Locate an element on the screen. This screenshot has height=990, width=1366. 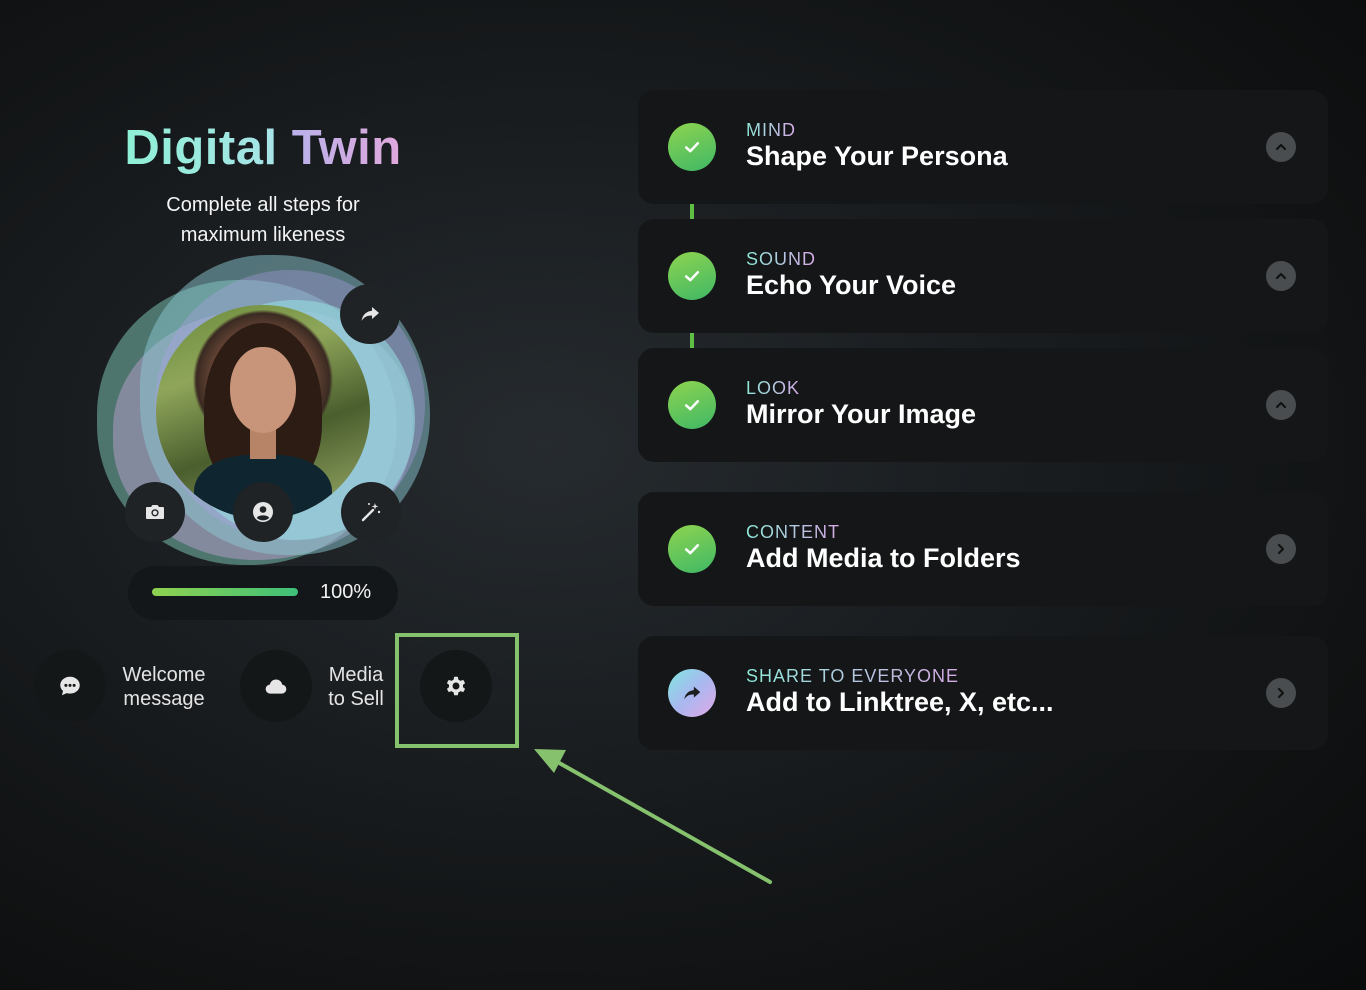
share-badge is located at coordinates (692, 693).